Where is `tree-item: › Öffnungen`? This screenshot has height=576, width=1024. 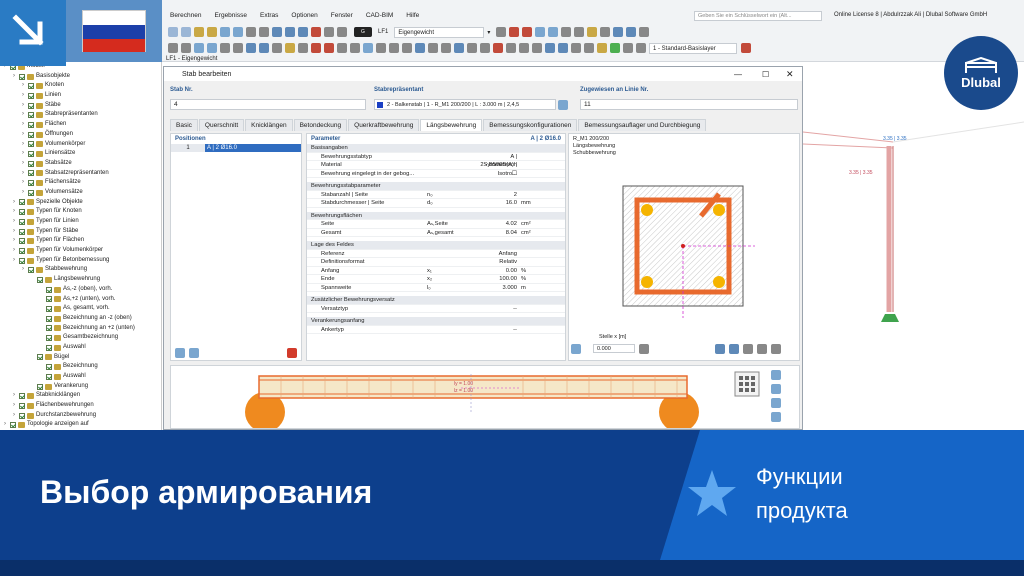 tree-item: › Öffnungen is located at coordinates (80, 135).